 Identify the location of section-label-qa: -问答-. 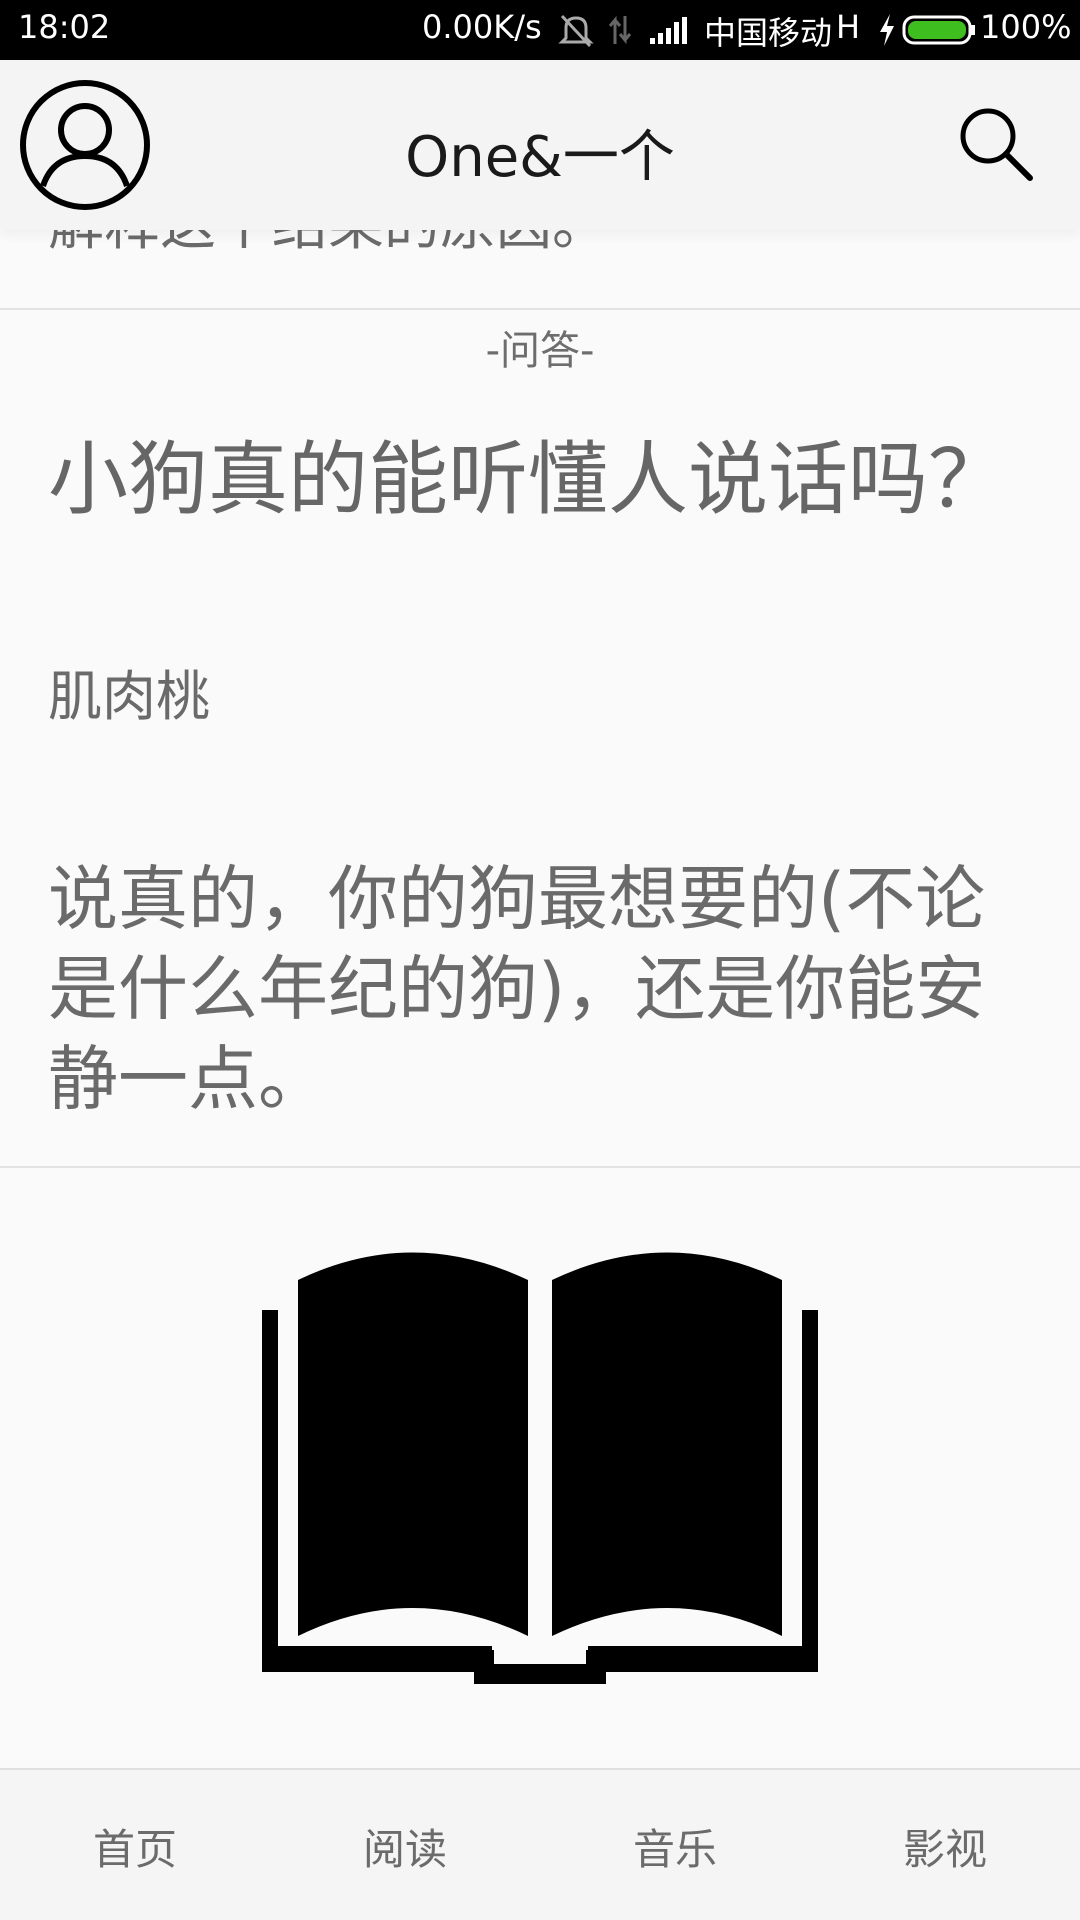
(540, 351).